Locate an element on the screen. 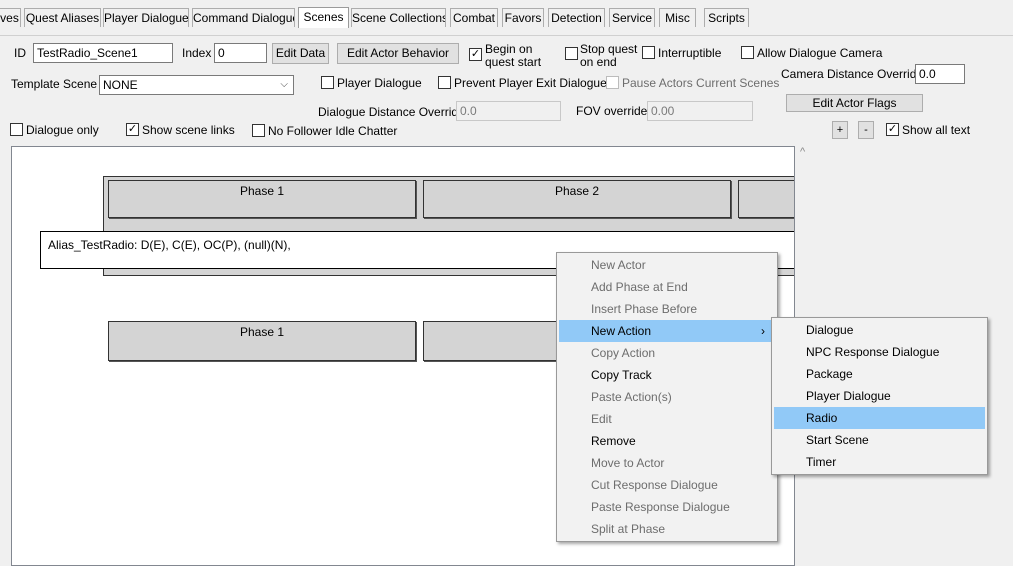 The image size is (1013, 566). edit-actor-behavior-button: Edit Actor Behavior is located at coordinates (398, 53).